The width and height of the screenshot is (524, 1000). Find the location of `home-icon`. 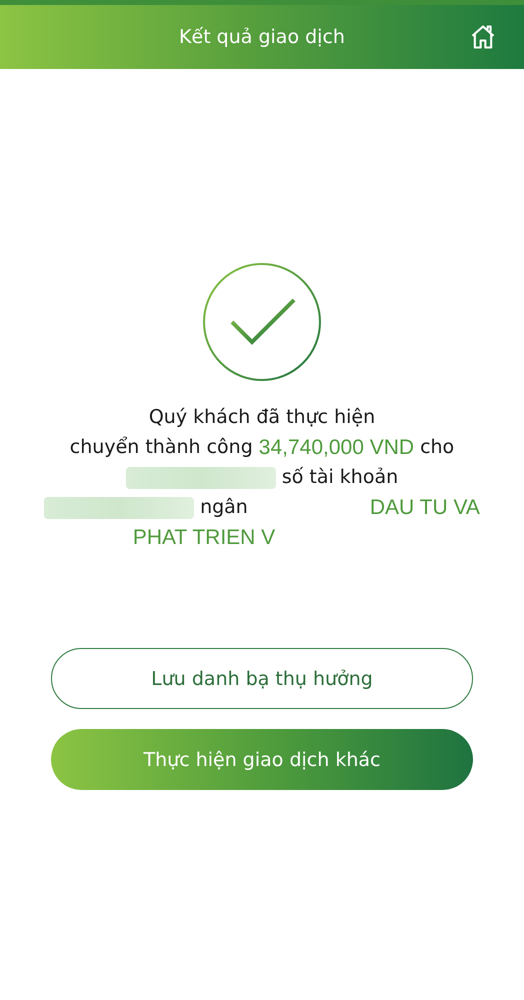

home-icon is located at coordinates (483, 37).